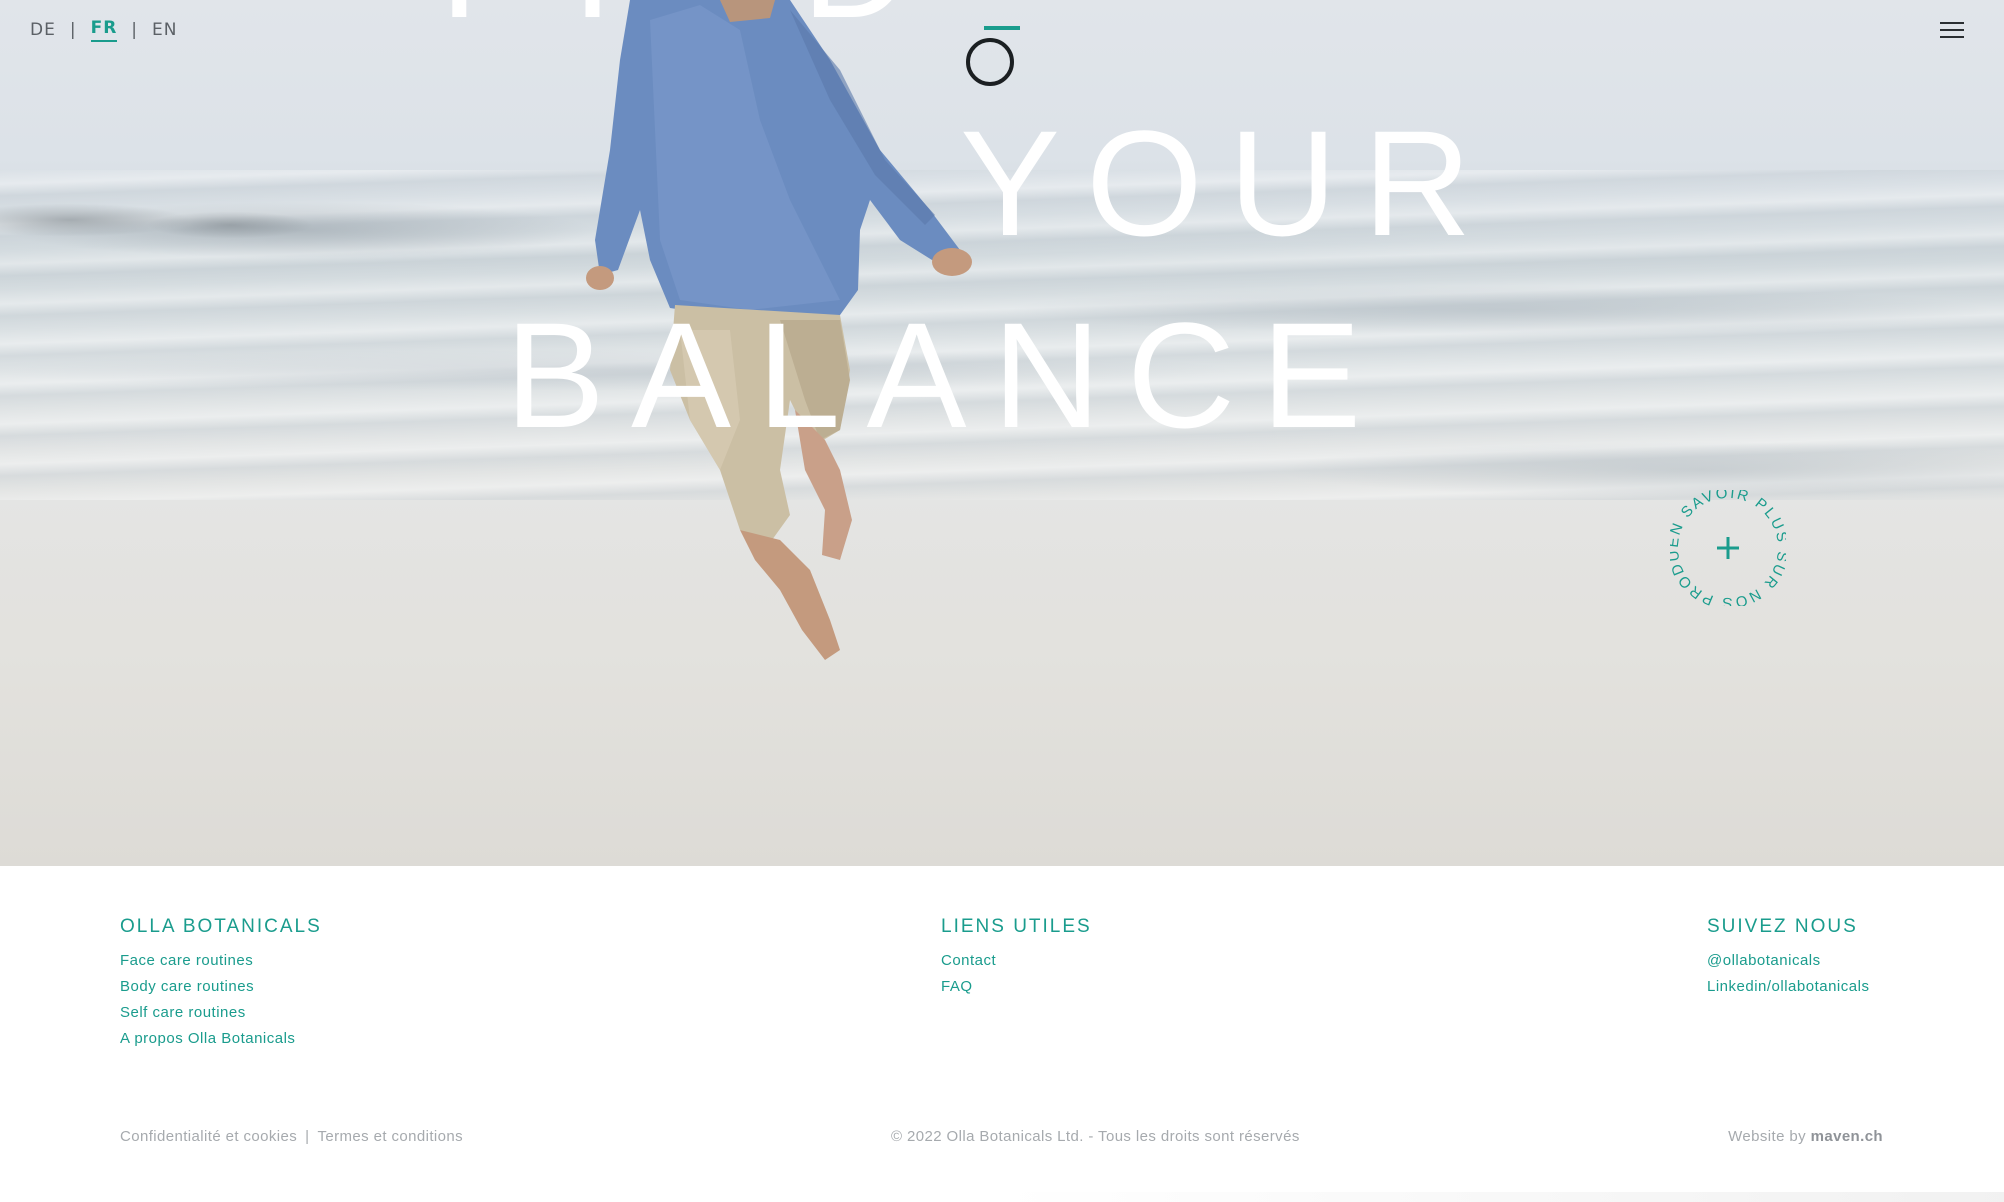 This screenshot has width=2004, height=1202. What do you see at coordinates (990, 62) in the screenshot?
I see `logo-ring` at bounding box center [990, 62].